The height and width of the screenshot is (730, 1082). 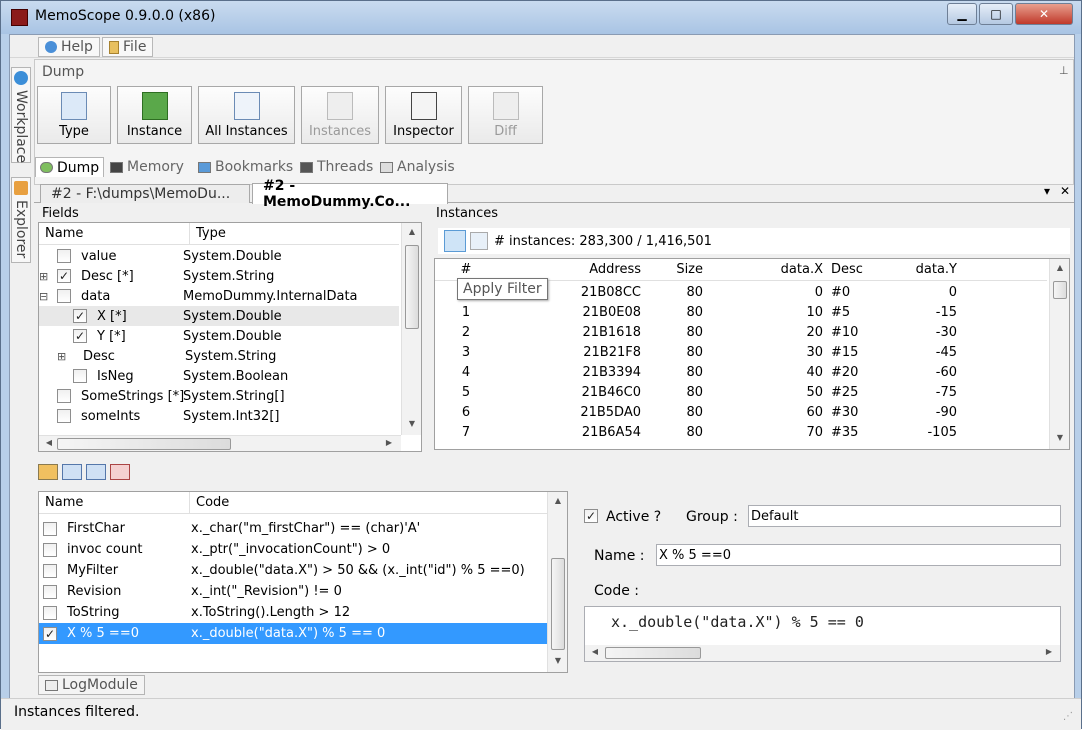 What do you see at coordinates (21, 115) in the screenshot?
I see `side-tab-workplace: Workplace` at bounding box center [21, 115].